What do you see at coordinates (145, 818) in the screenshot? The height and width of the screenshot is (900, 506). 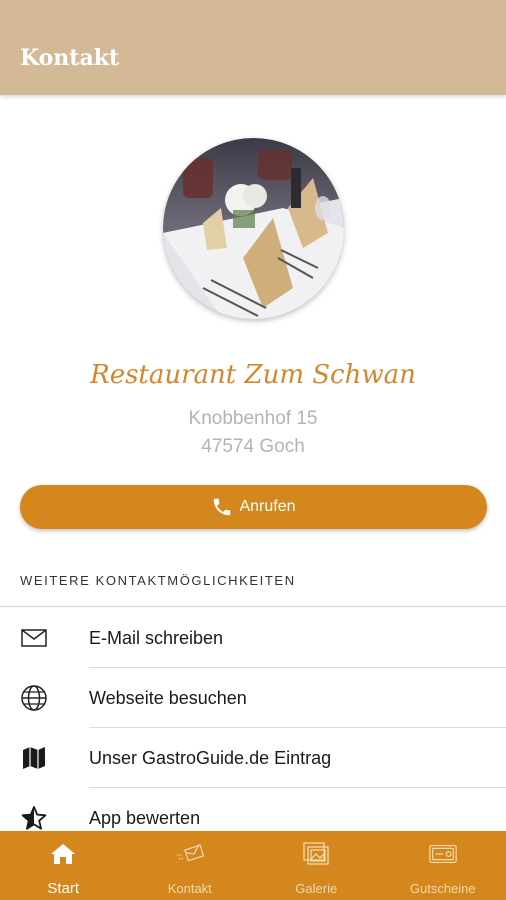 I see `contact-item-label: App bewerten` at bounding box center [145, 818].